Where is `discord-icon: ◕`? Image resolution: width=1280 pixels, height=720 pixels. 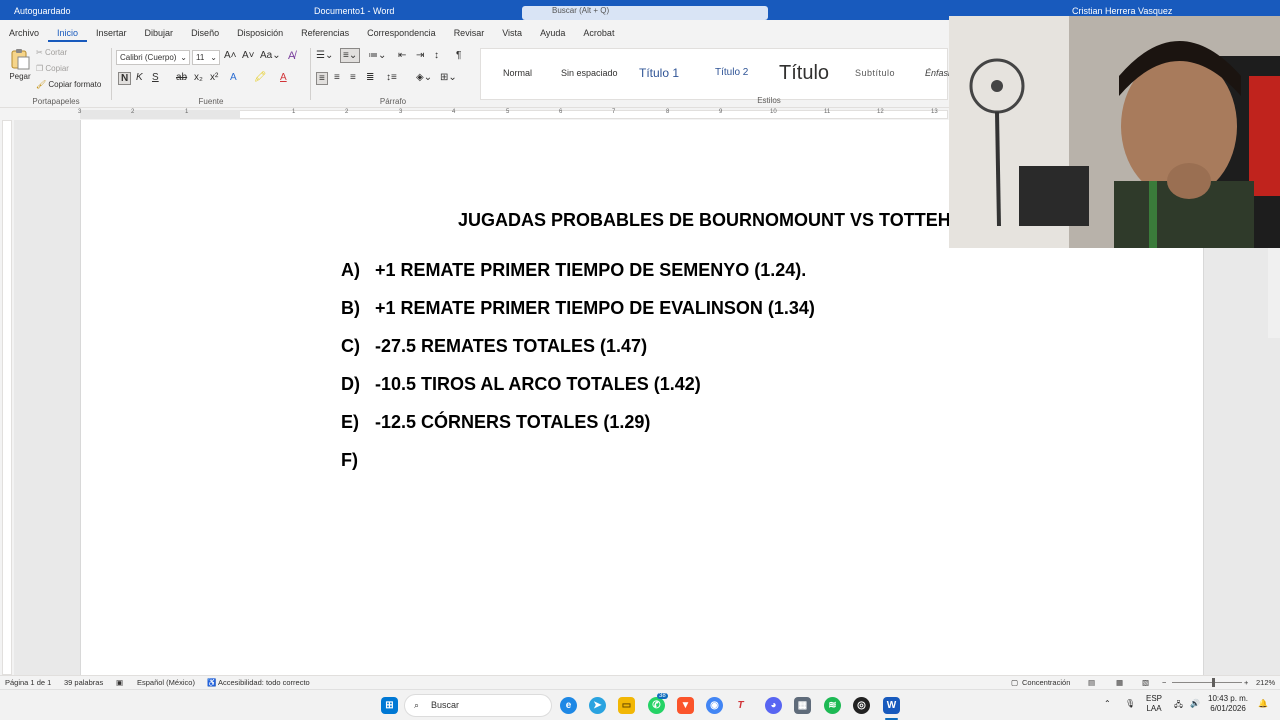 discord-icon: ◕ is located at coordinates (773, 705).